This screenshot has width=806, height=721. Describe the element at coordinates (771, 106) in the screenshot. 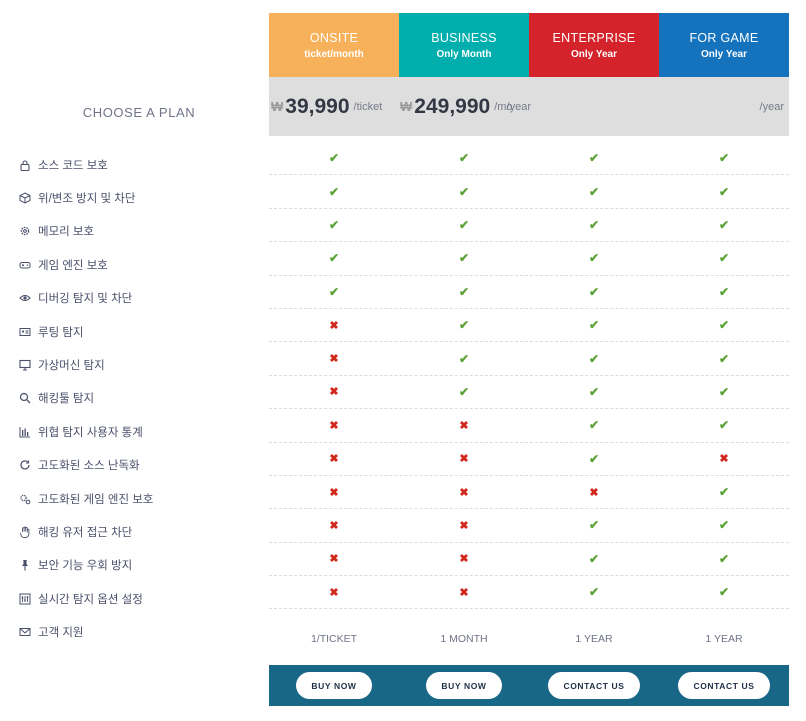

I see `price-period: /year` at that location.